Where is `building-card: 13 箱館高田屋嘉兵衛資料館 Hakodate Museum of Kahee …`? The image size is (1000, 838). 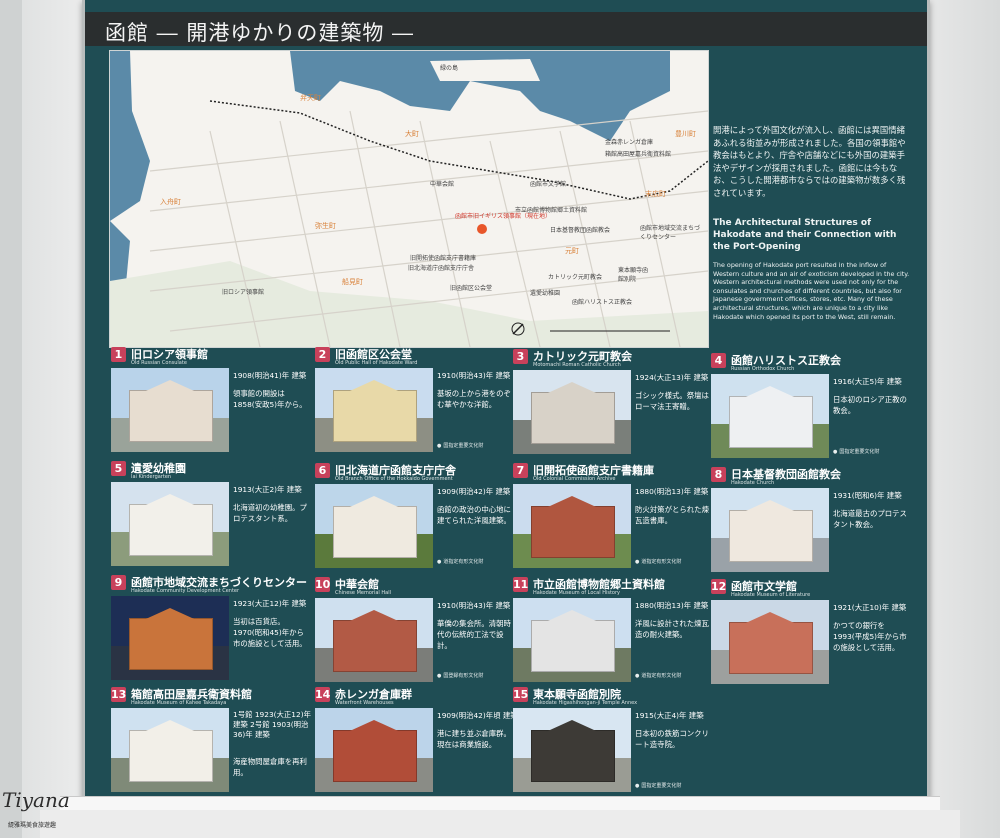
building-card: 13 箱館高田屋嘉兵衛資料館 Hakodate Museum of Kahee … is located at coordinates (211, 742).